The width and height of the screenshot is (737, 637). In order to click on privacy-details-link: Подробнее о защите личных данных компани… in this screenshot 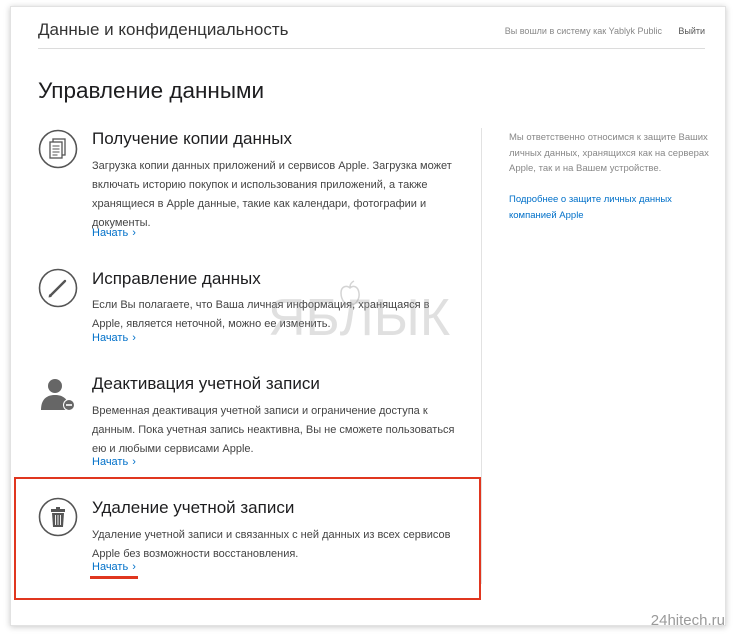, I will do `click(604, 207)`.